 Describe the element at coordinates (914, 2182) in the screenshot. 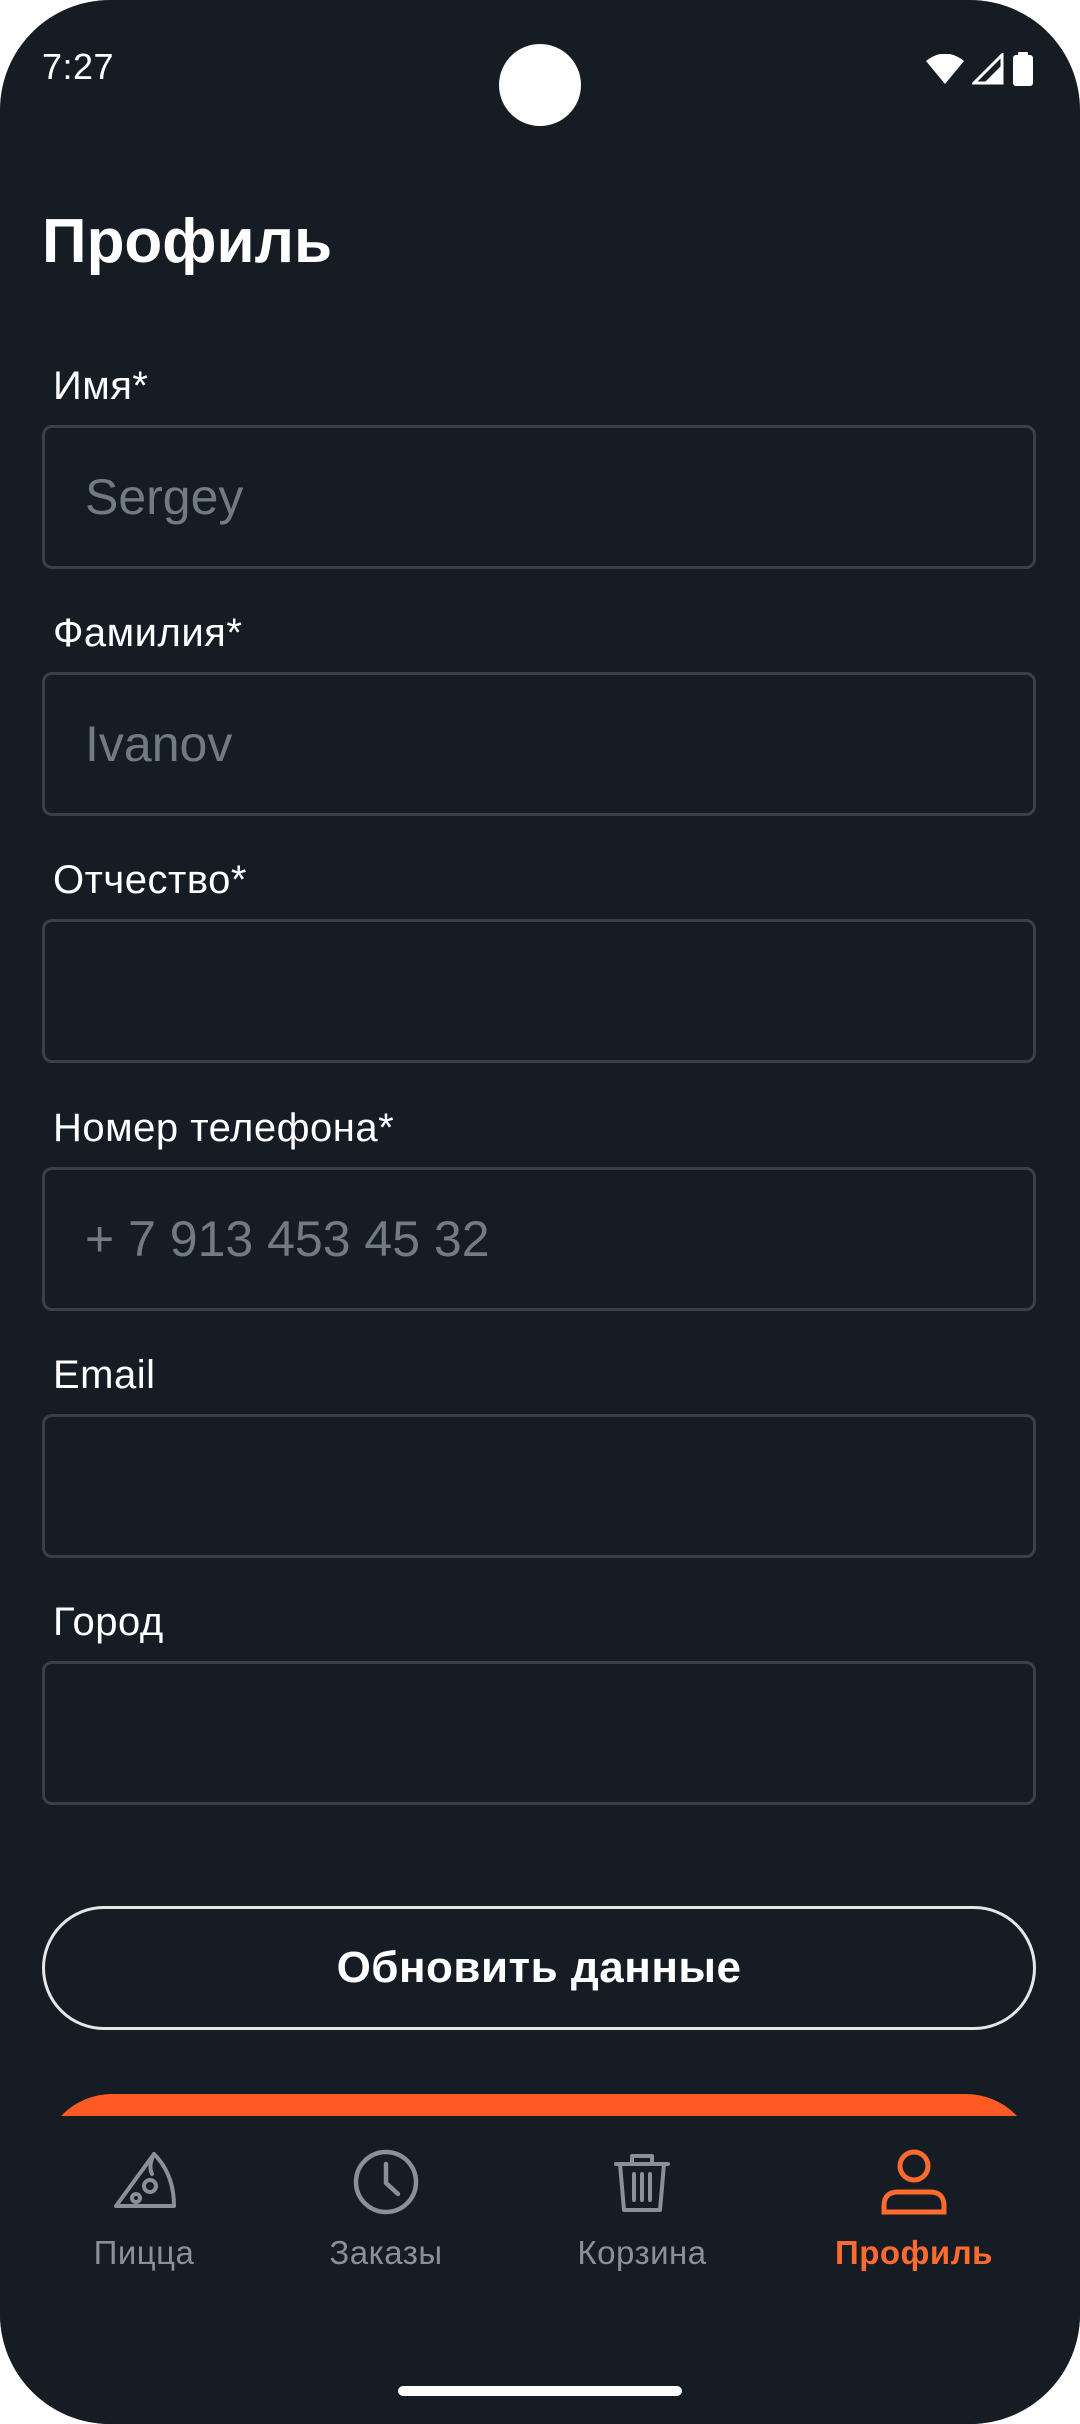

I see `user-icon` at that location.